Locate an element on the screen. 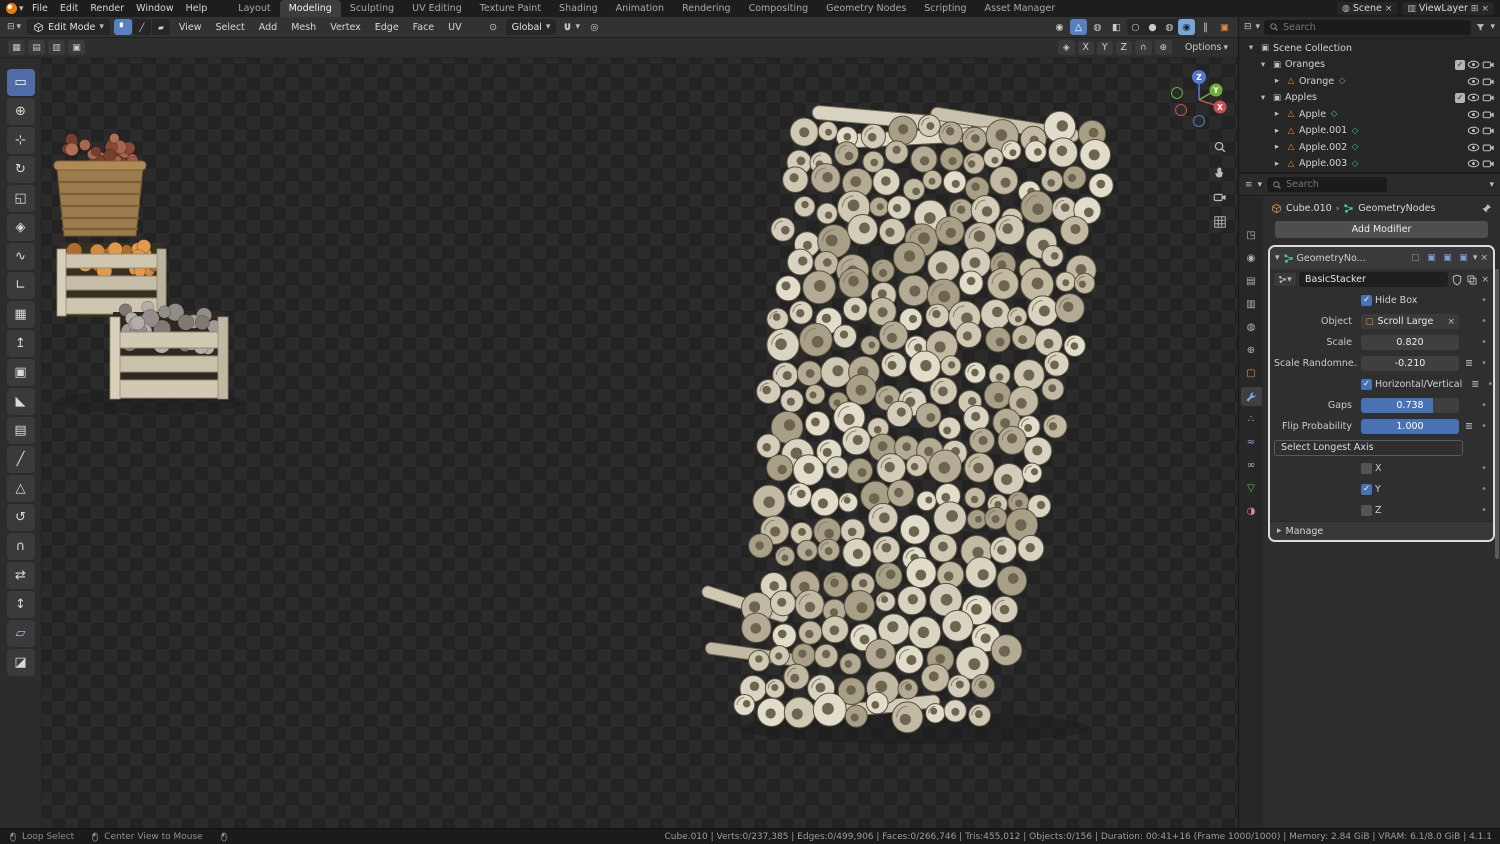  pivot-point-button: ⊙ is located at coordinates (493, 27).